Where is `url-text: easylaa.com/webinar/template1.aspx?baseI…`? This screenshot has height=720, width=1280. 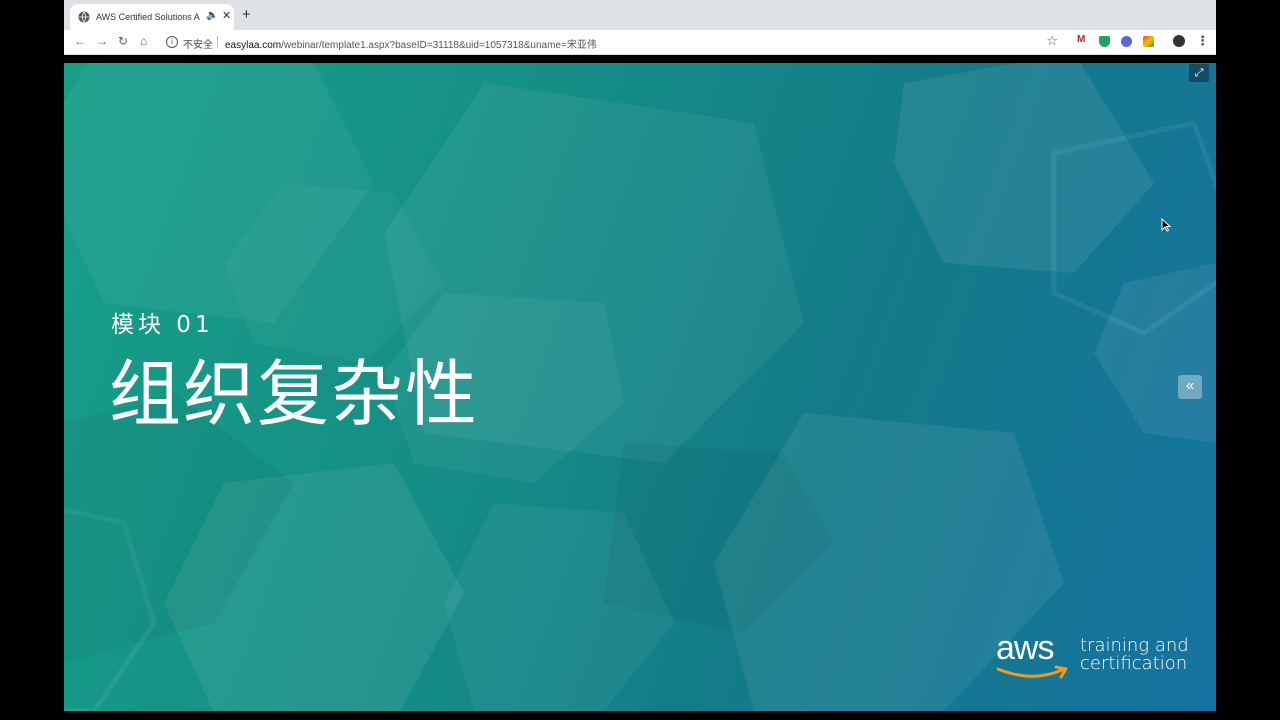 url-text: easylaa.com/webinar/template1.aspx?baseI… is located at coordinates (411, 43).